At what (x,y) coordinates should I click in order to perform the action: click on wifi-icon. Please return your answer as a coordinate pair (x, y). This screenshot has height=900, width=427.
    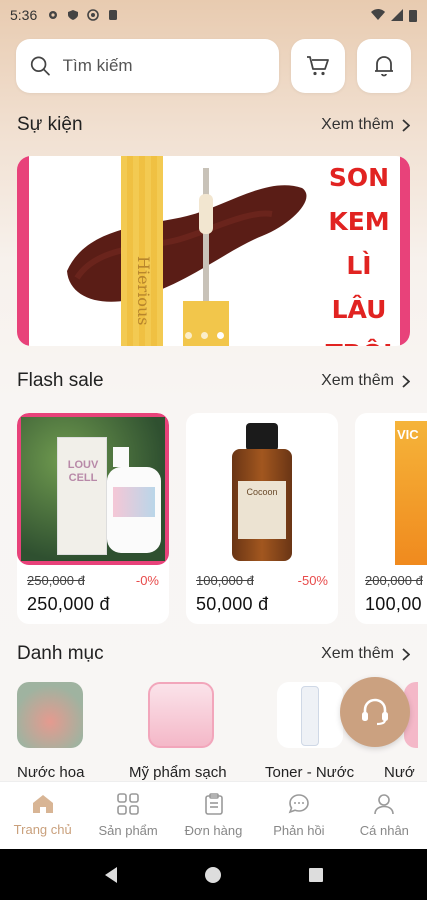
    Looking at the image, I should click on (378, 14).